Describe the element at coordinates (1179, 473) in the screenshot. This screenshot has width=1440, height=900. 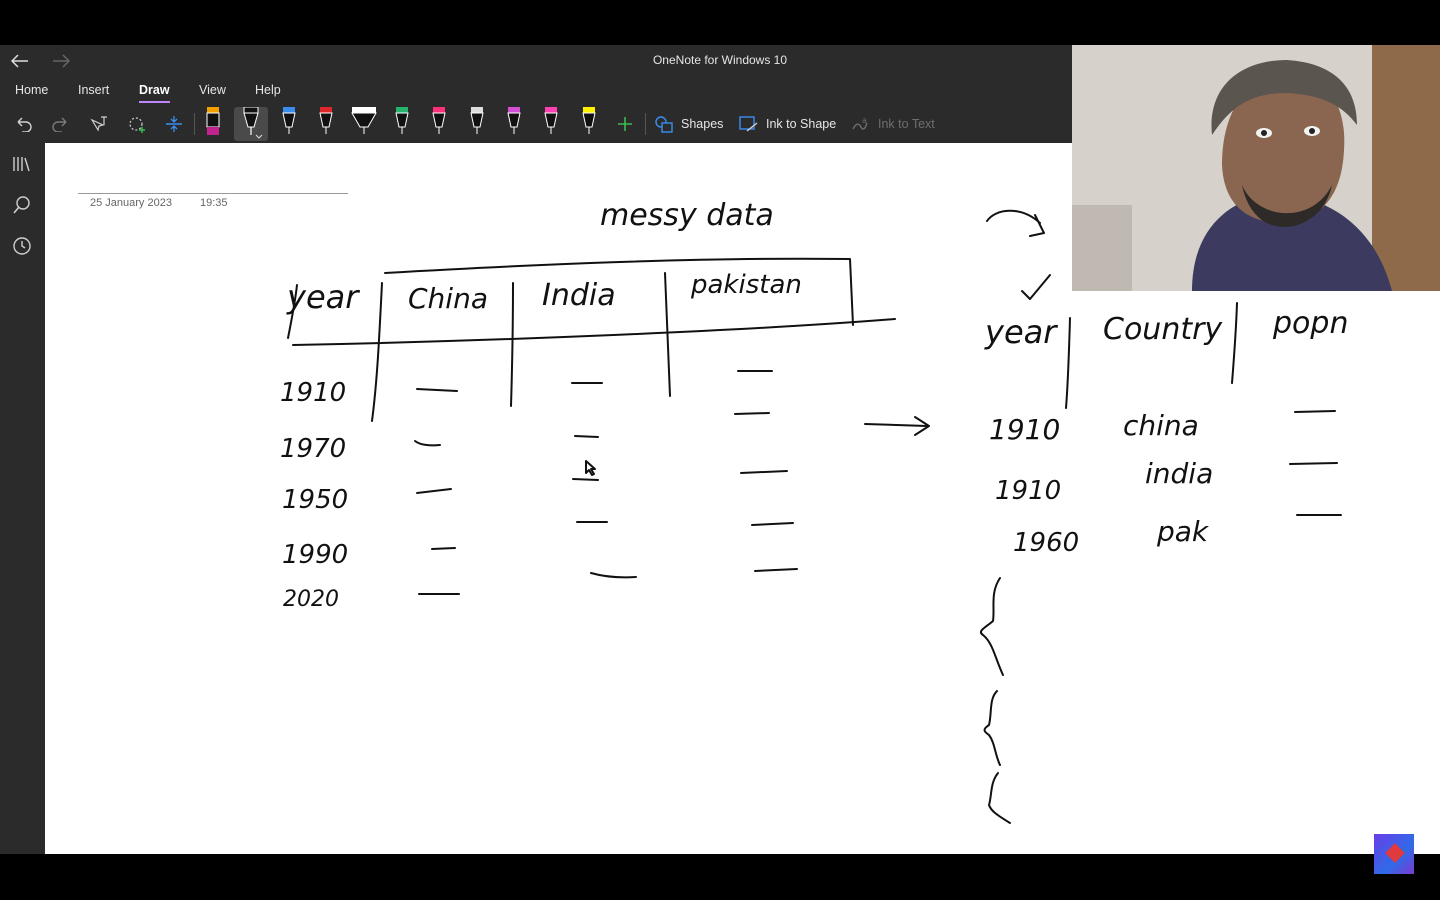
I see `ink-right-row-2-country: india` at that location.